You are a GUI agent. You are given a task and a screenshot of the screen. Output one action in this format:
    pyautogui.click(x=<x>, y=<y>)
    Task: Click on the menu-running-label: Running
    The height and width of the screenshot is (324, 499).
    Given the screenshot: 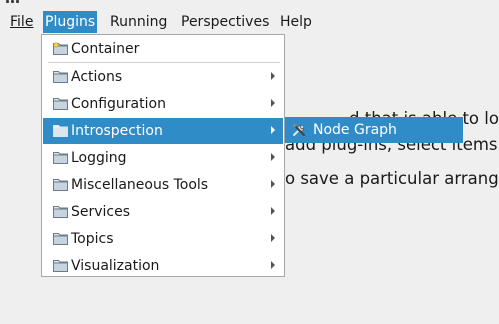 What is the action you would take?
    pyautogui.click(x=139, y=22)
    